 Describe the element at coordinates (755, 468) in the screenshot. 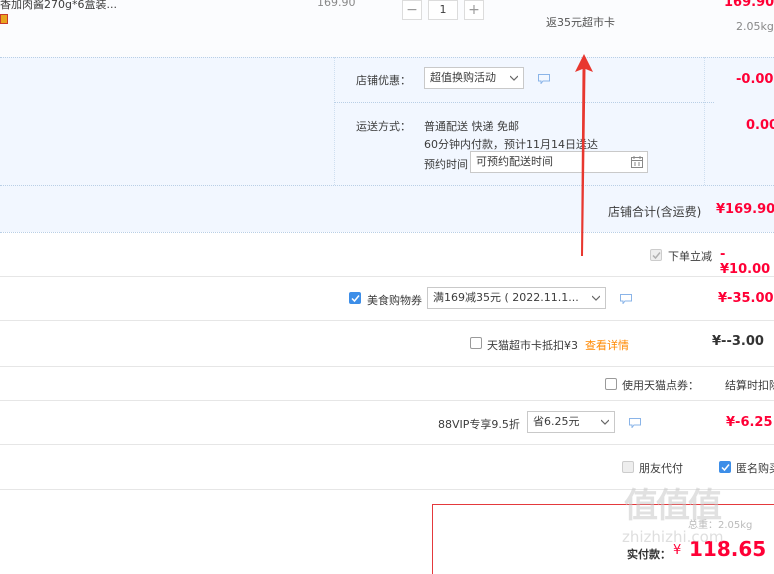

I see `anonymous-label: 匿名购买` at that location.